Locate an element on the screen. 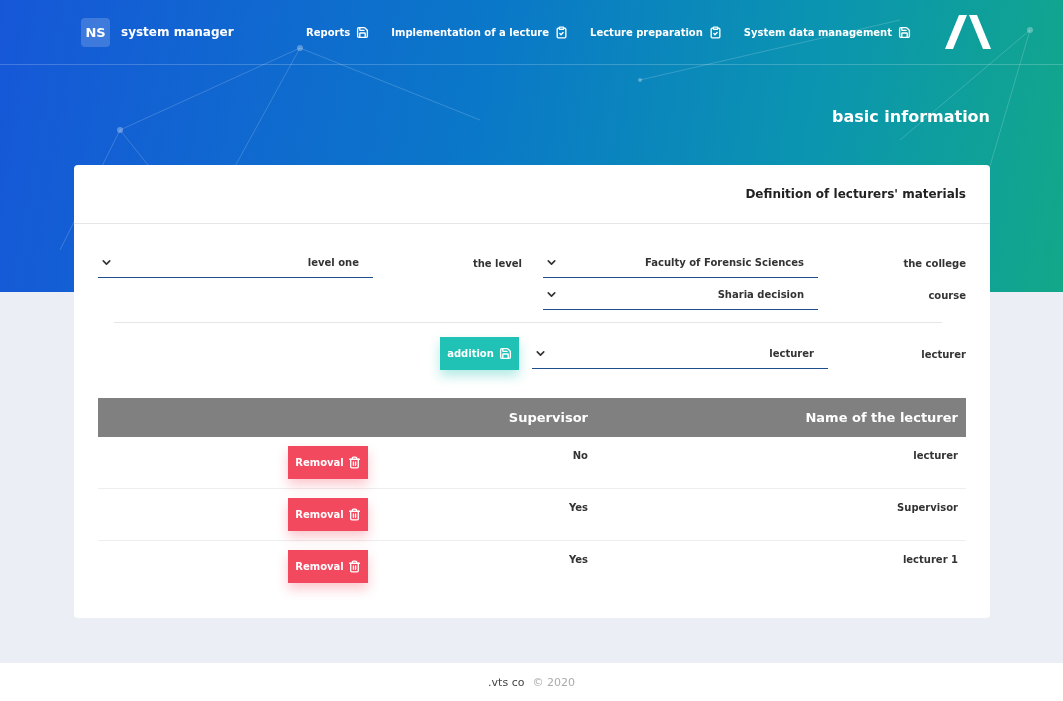 This screenshot has width=1063, height=701. table-cell-text: lecturer 1 is located at coordinates (929, 559).